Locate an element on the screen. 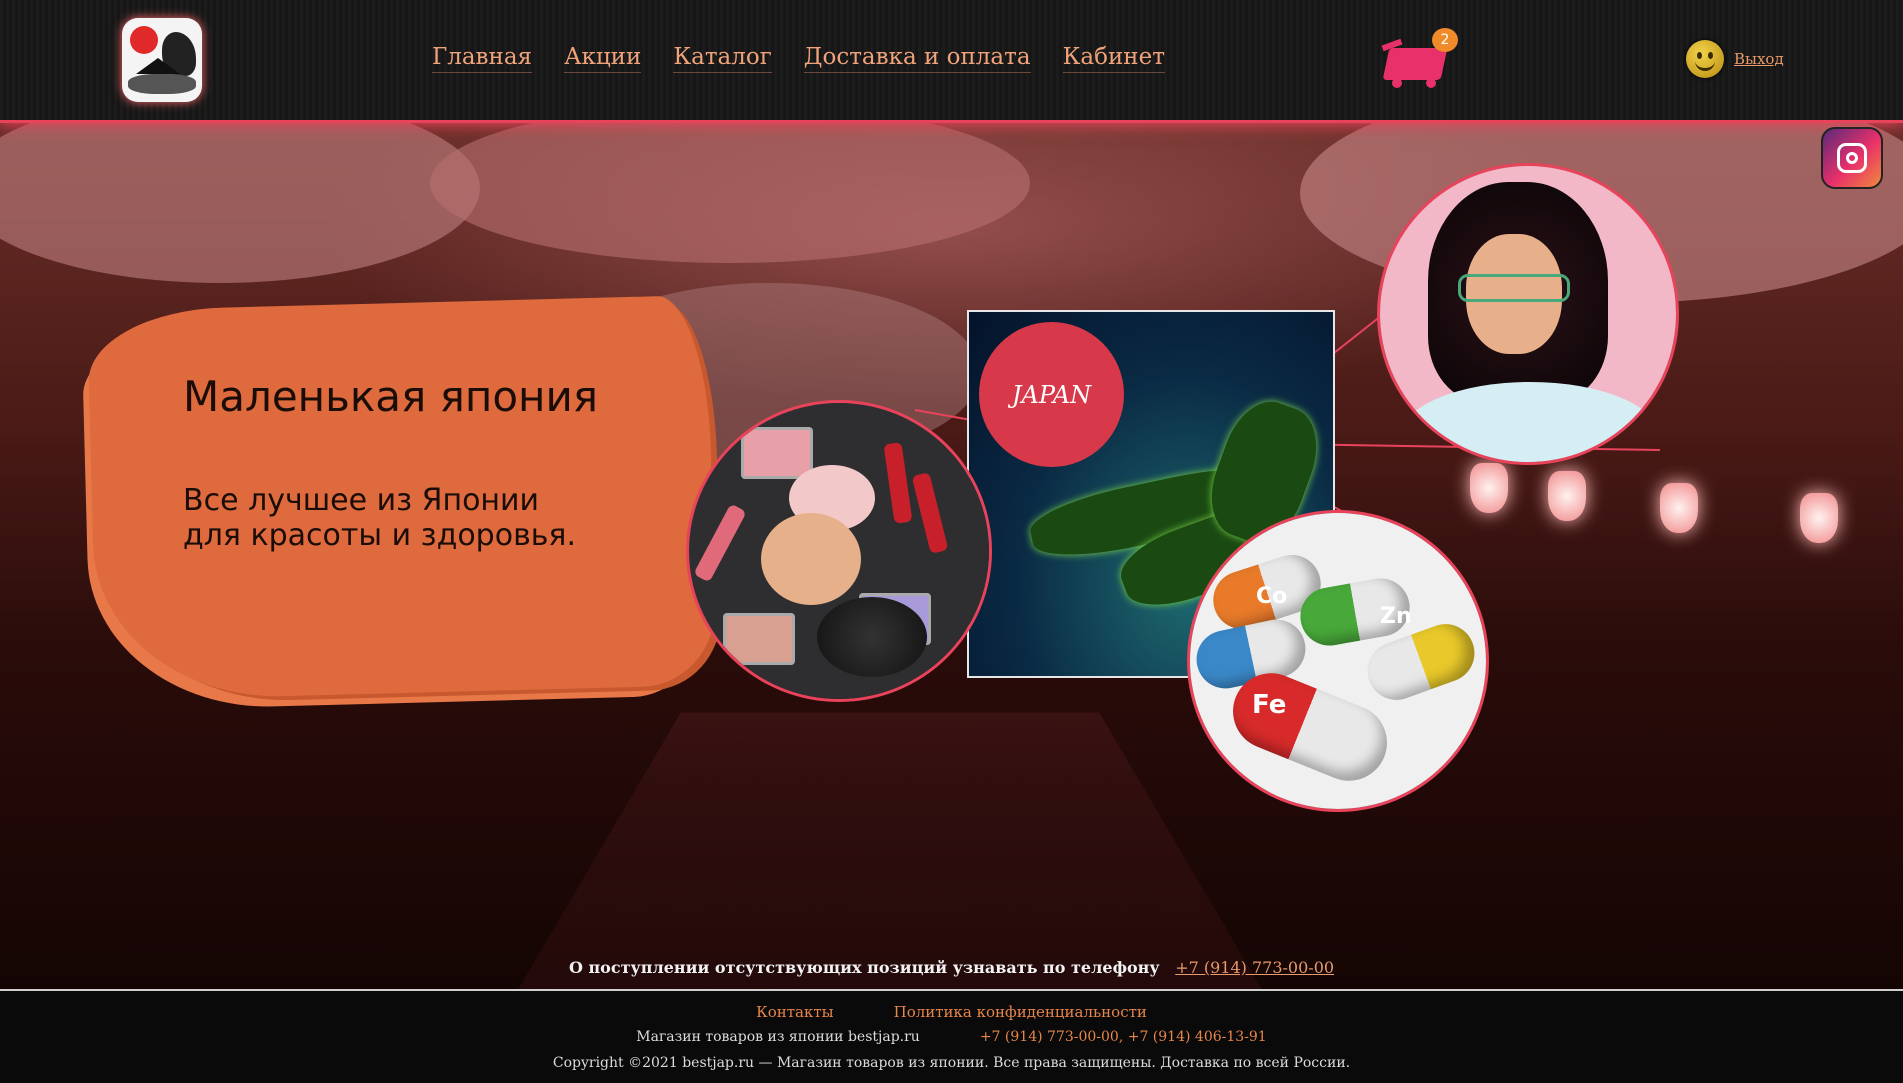 The image size is (1903, 1083). vitamin-label-fe: Fe is located at coordinates (1269, 705).